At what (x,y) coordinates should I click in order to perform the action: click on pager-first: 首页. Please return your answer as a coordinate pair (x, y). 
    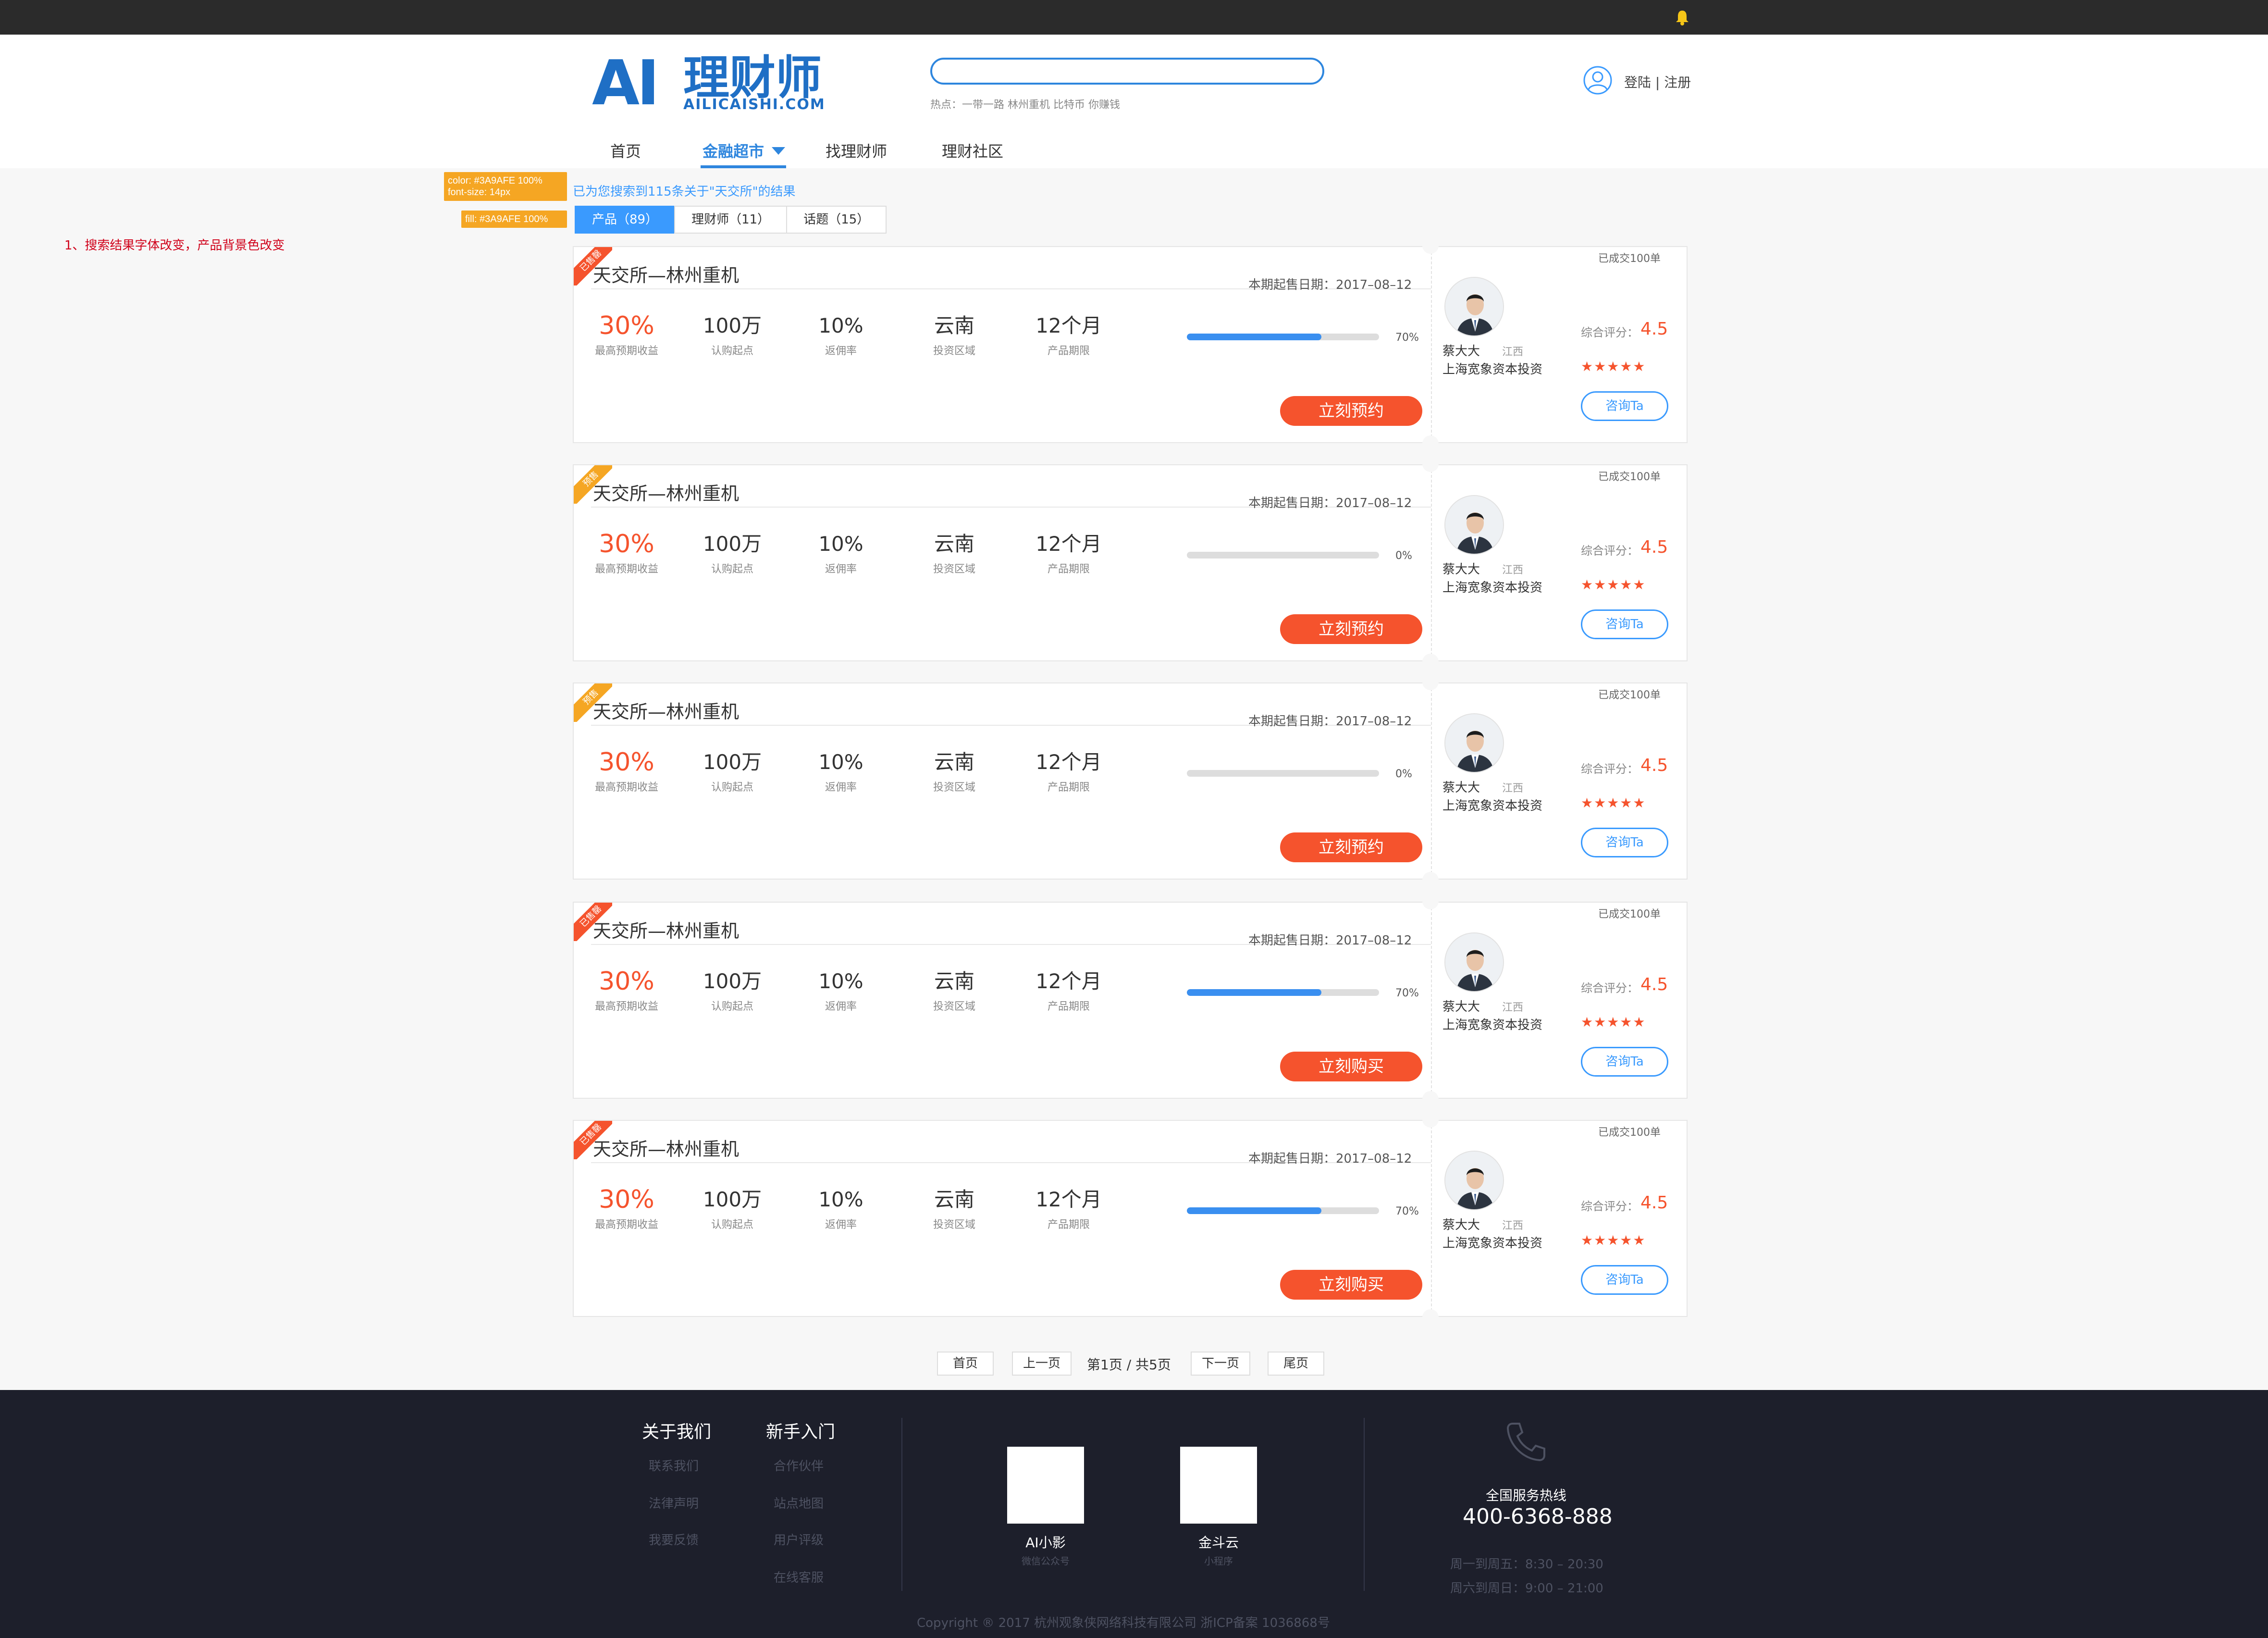
    Looking at the image, I should click on (965, 1364).